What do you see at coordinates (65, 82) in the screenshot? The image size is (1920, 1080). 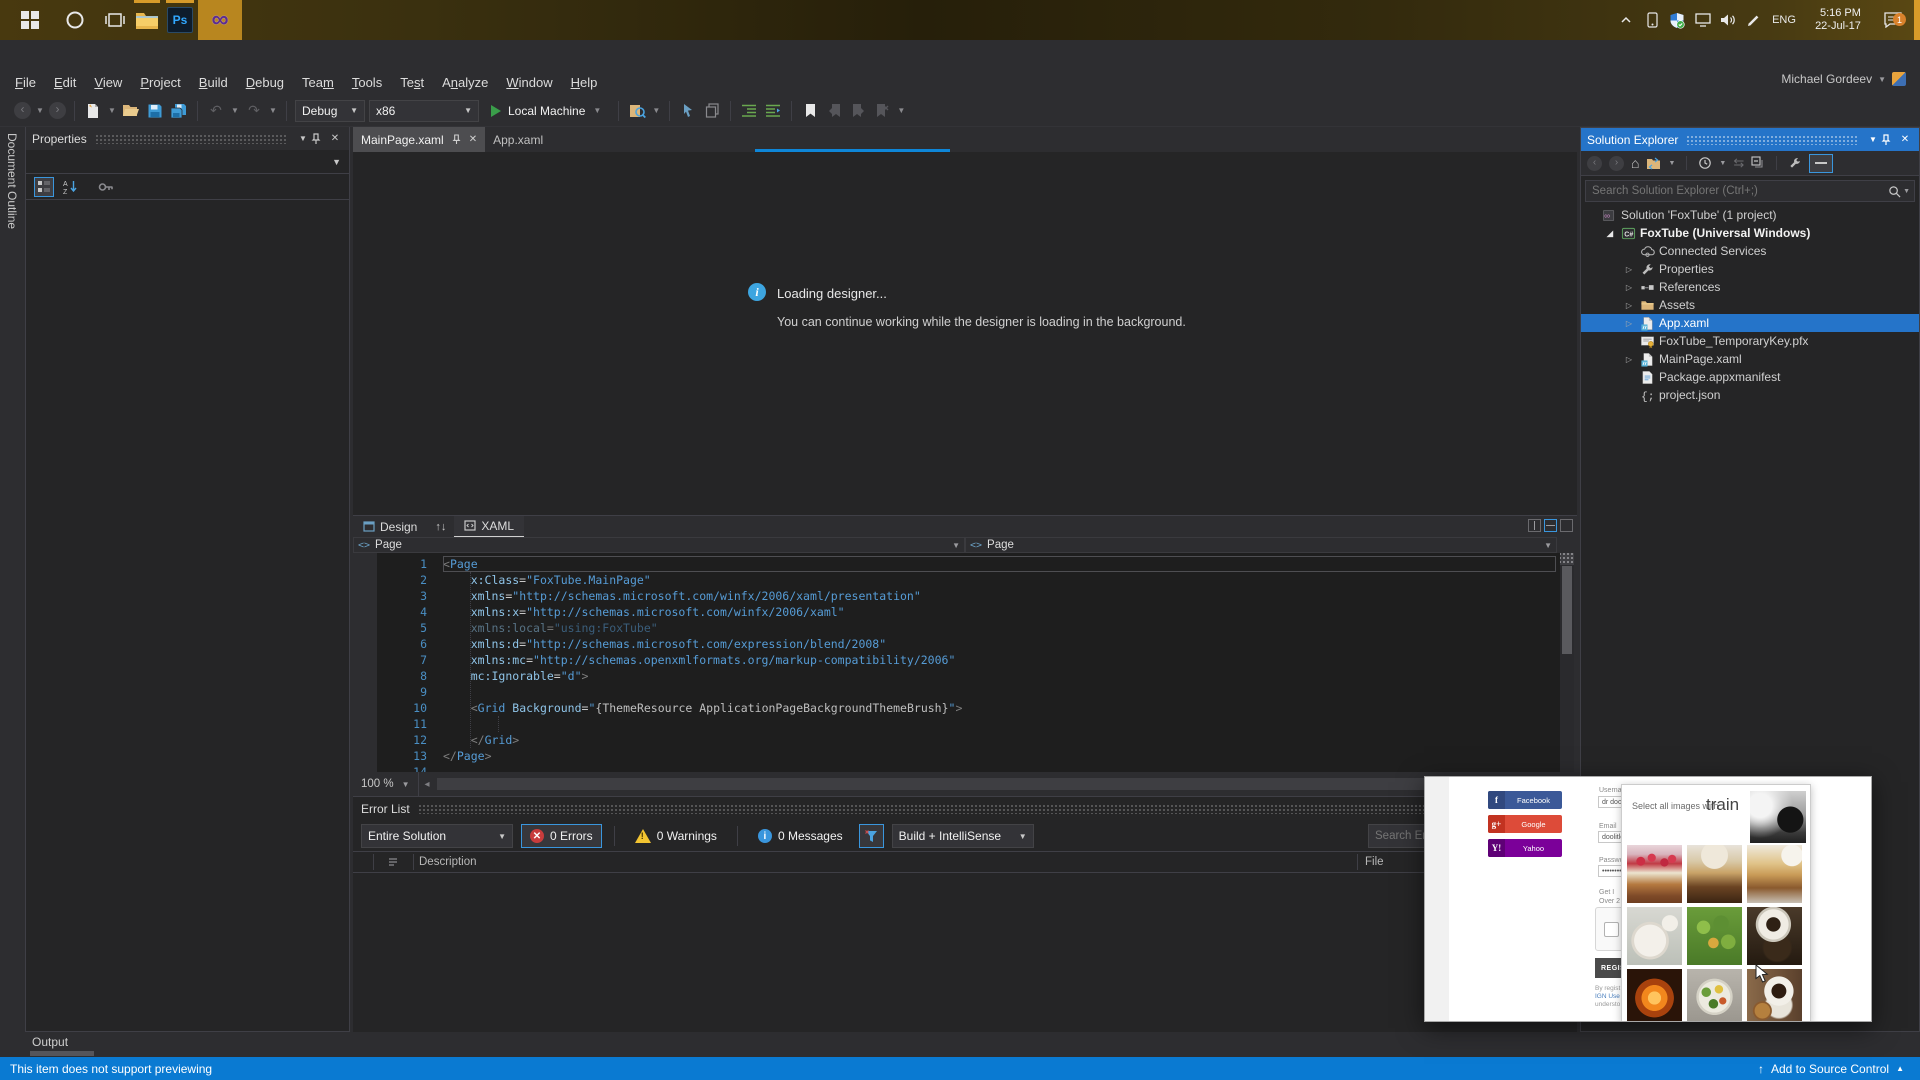 I see `menu-edit: Edit` at bounding box center [65, 82].